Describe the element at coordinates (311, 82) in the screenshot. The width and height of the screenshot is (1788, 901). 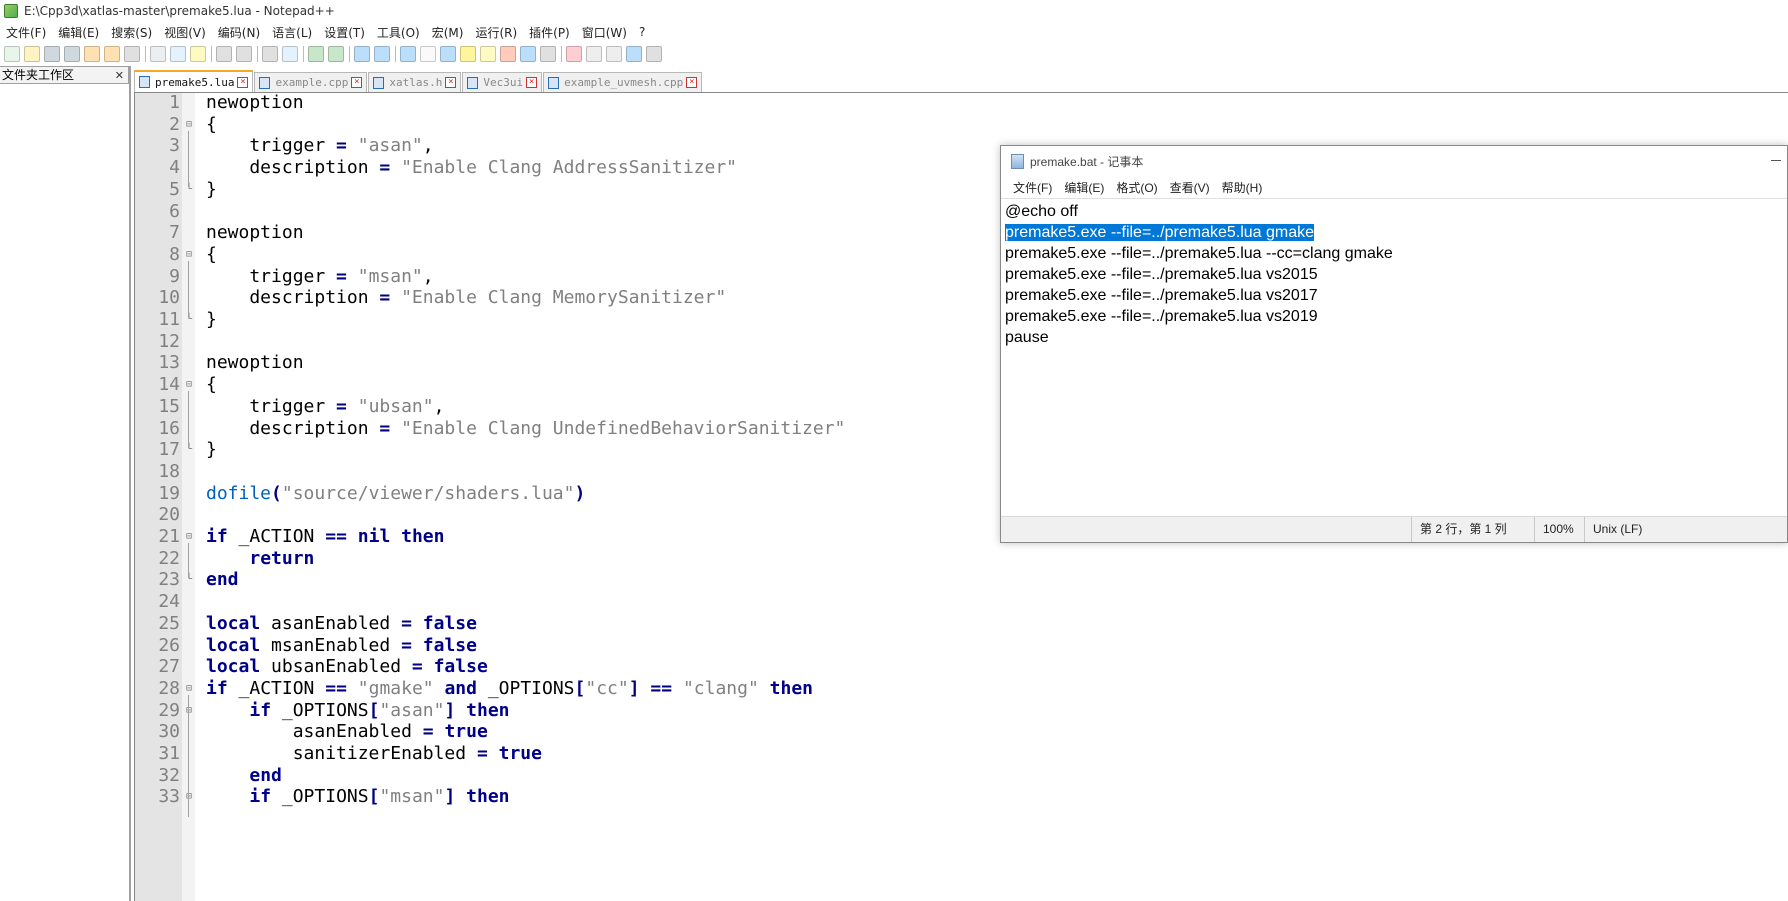
I see `tab-example-cpp: example.cpp ×` at that location.